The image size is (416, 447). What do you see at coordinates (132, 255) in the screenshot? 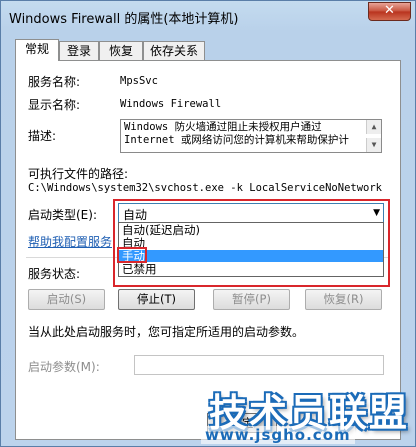
I see `annotation-manual-box` at bounding box center [132, 255].